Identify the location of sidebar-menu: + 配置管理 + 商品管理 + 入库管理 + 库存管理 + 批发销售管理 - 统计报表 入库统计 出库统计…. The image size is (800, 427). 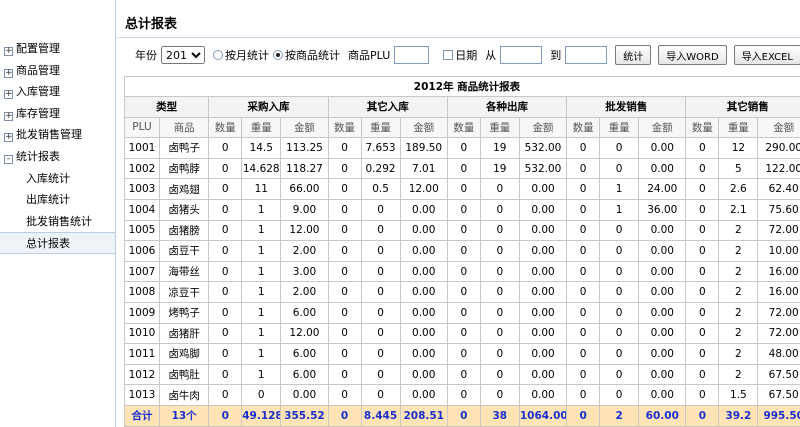
(57, 146).